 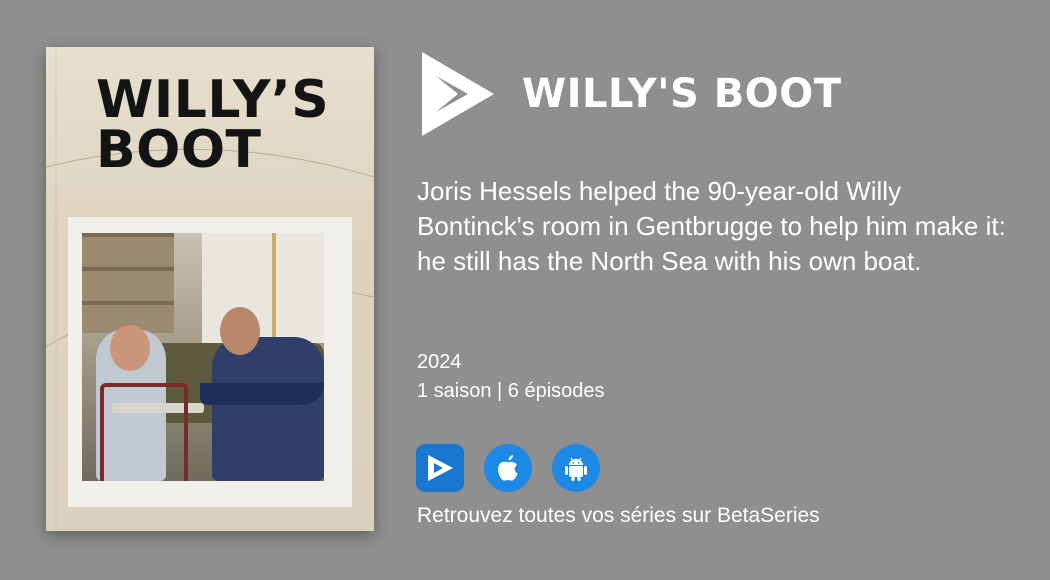 I want to click on poster-photo-frame, so click(x=210, y=362).